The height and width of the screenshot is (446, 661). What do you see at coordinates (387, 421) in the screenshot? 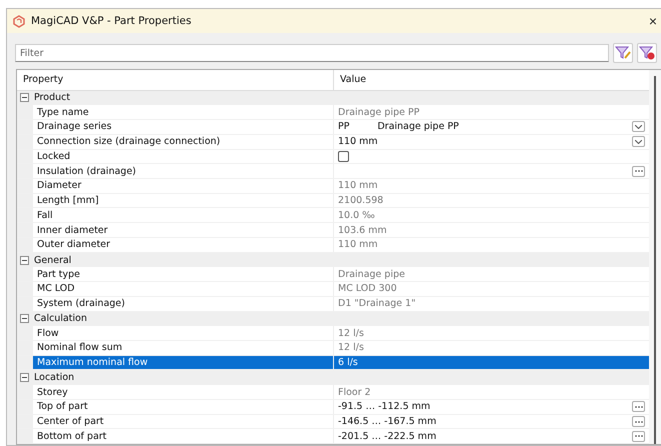
I see `property-value: -146.5 … -167.5 mm` at bounding box center [387, 421].